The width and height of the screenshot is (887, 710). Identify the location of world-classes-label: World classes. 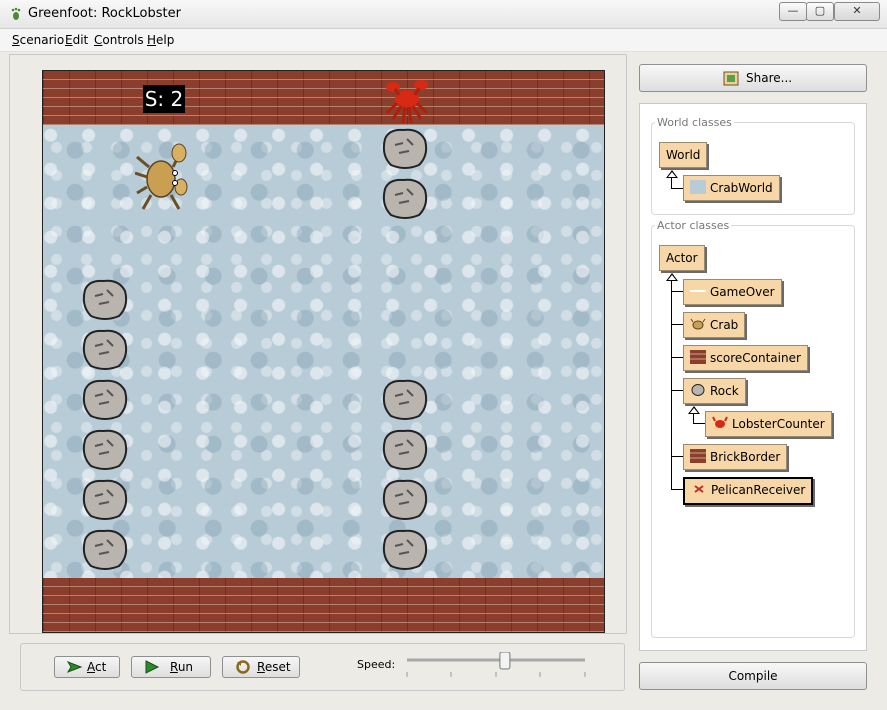
(694, 122).